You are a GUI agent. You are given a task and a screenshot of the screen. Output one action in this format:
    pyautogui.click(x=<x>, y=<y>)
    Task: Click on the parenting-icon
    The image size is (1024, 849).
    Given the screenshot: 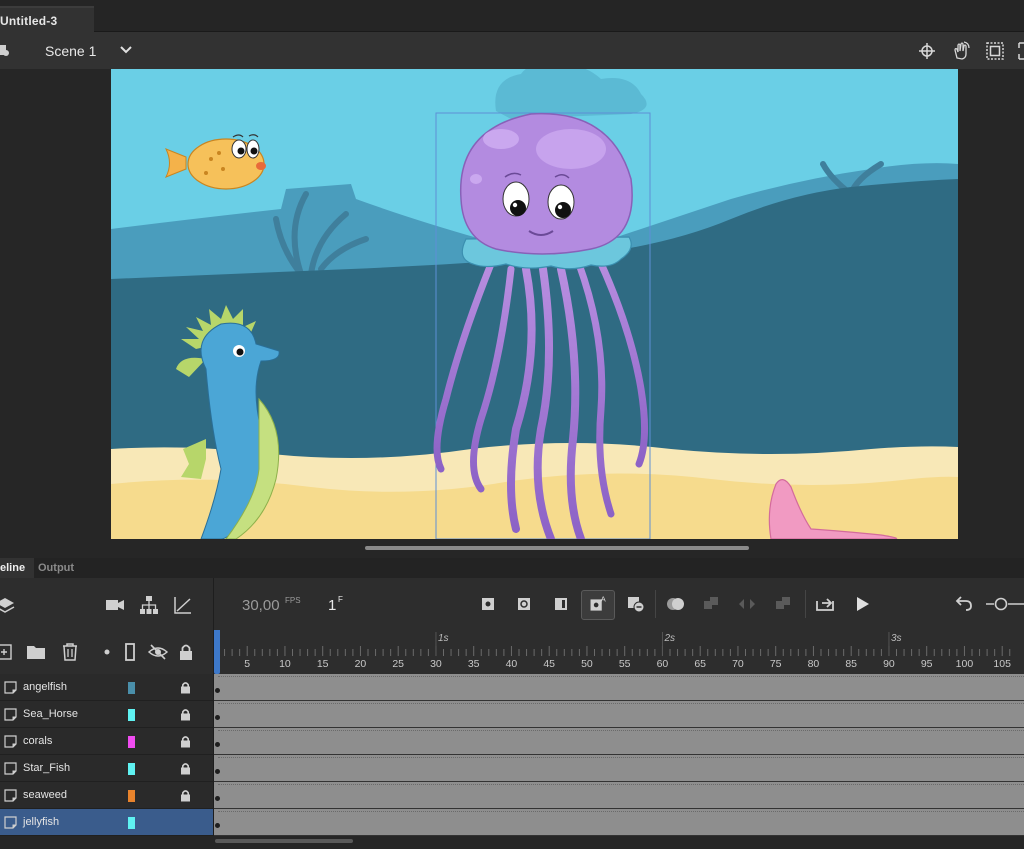 What is the action you would take?
    pyautogui.click(x=149, y=605)
    